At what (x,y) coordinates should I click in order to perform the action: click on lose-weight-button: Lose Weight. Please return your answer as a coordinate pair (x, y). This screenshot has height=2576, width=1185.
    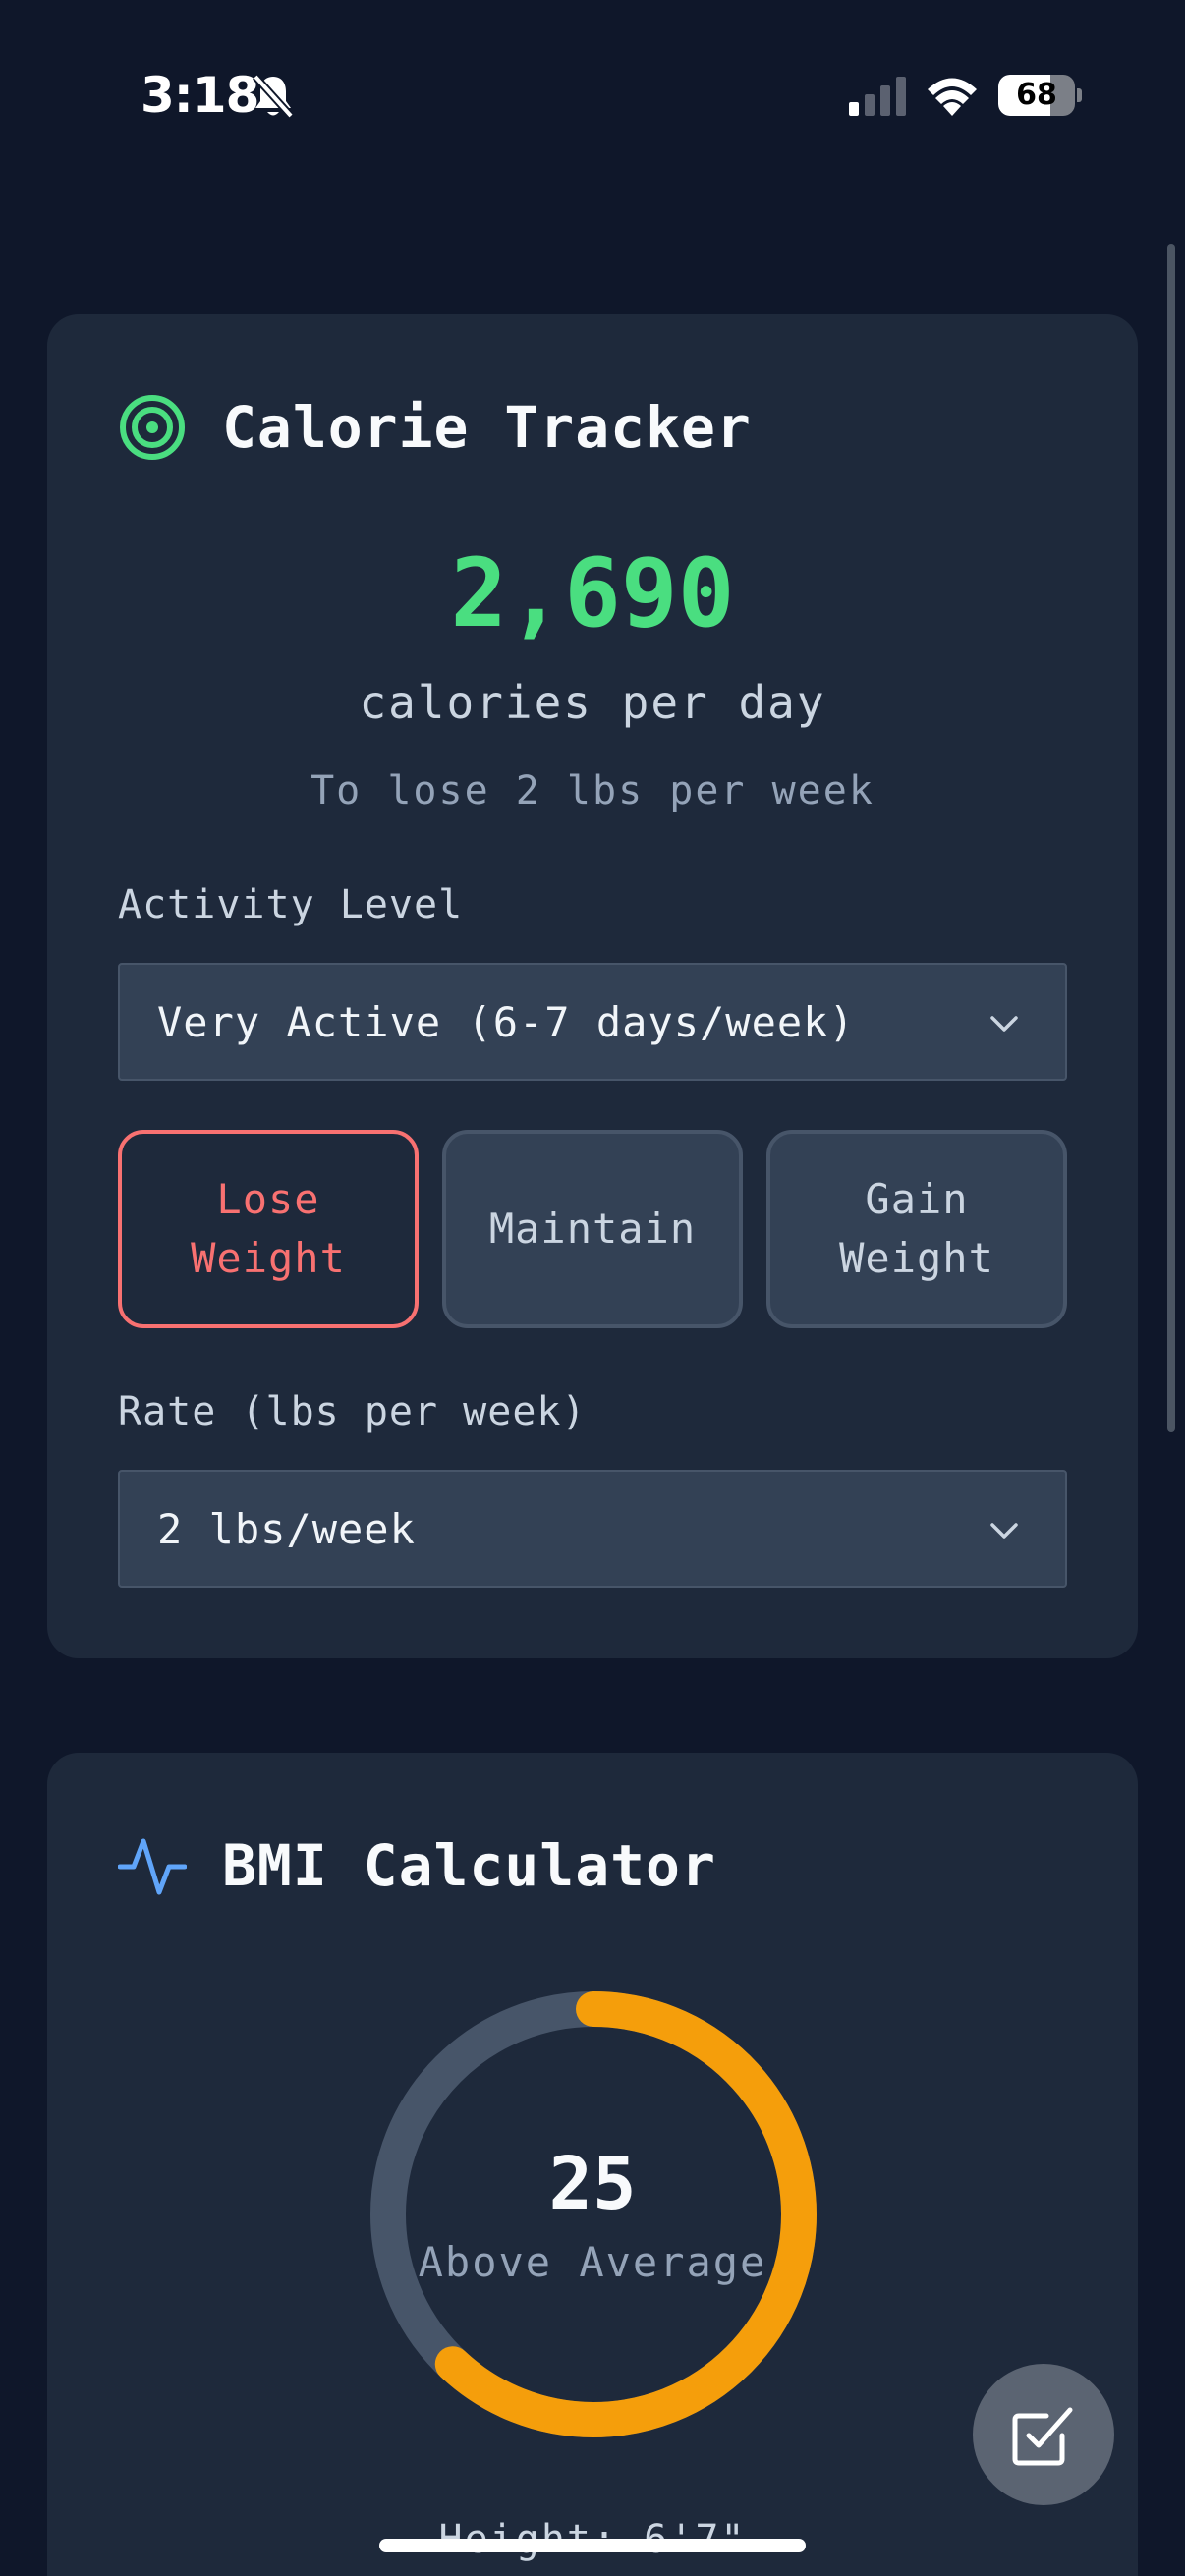
    Looking at the image, I should click on (268, 1229).